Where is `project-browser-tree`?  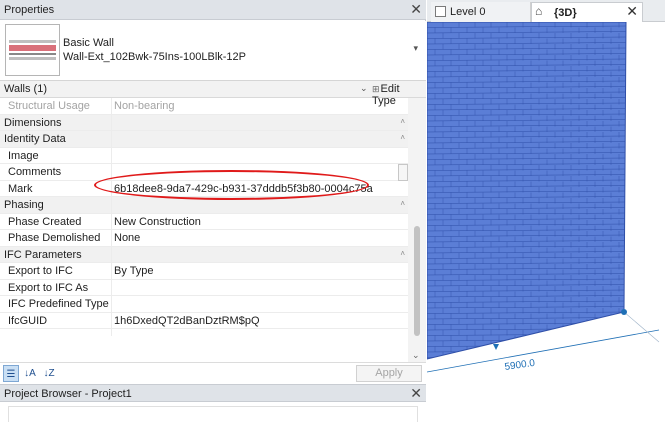
project-browser-tree is located at coordinates (213, 412).